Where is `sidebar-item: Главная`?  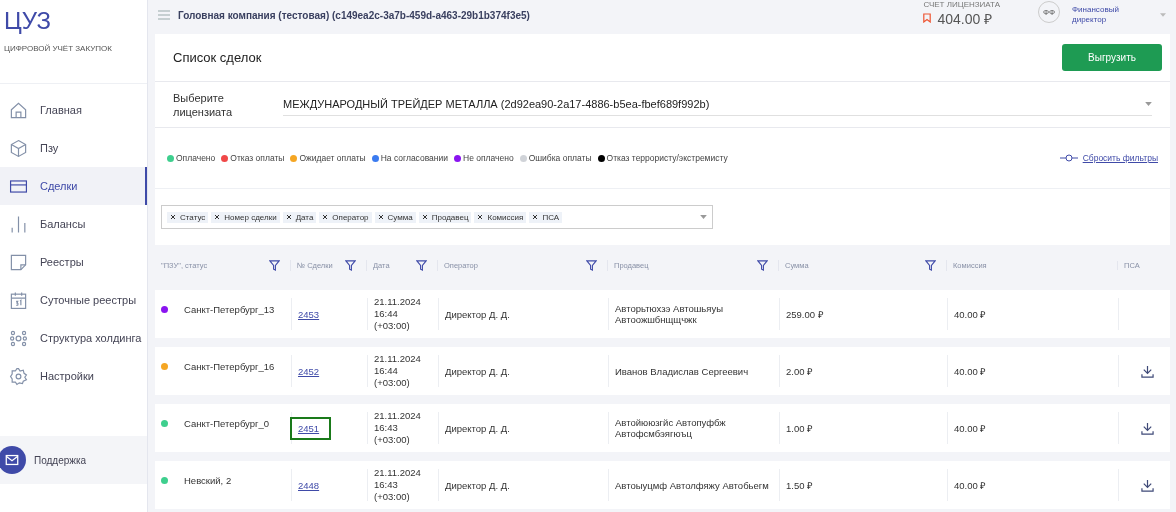
sidebar-item: Главная is located at coordinates (73, 110).